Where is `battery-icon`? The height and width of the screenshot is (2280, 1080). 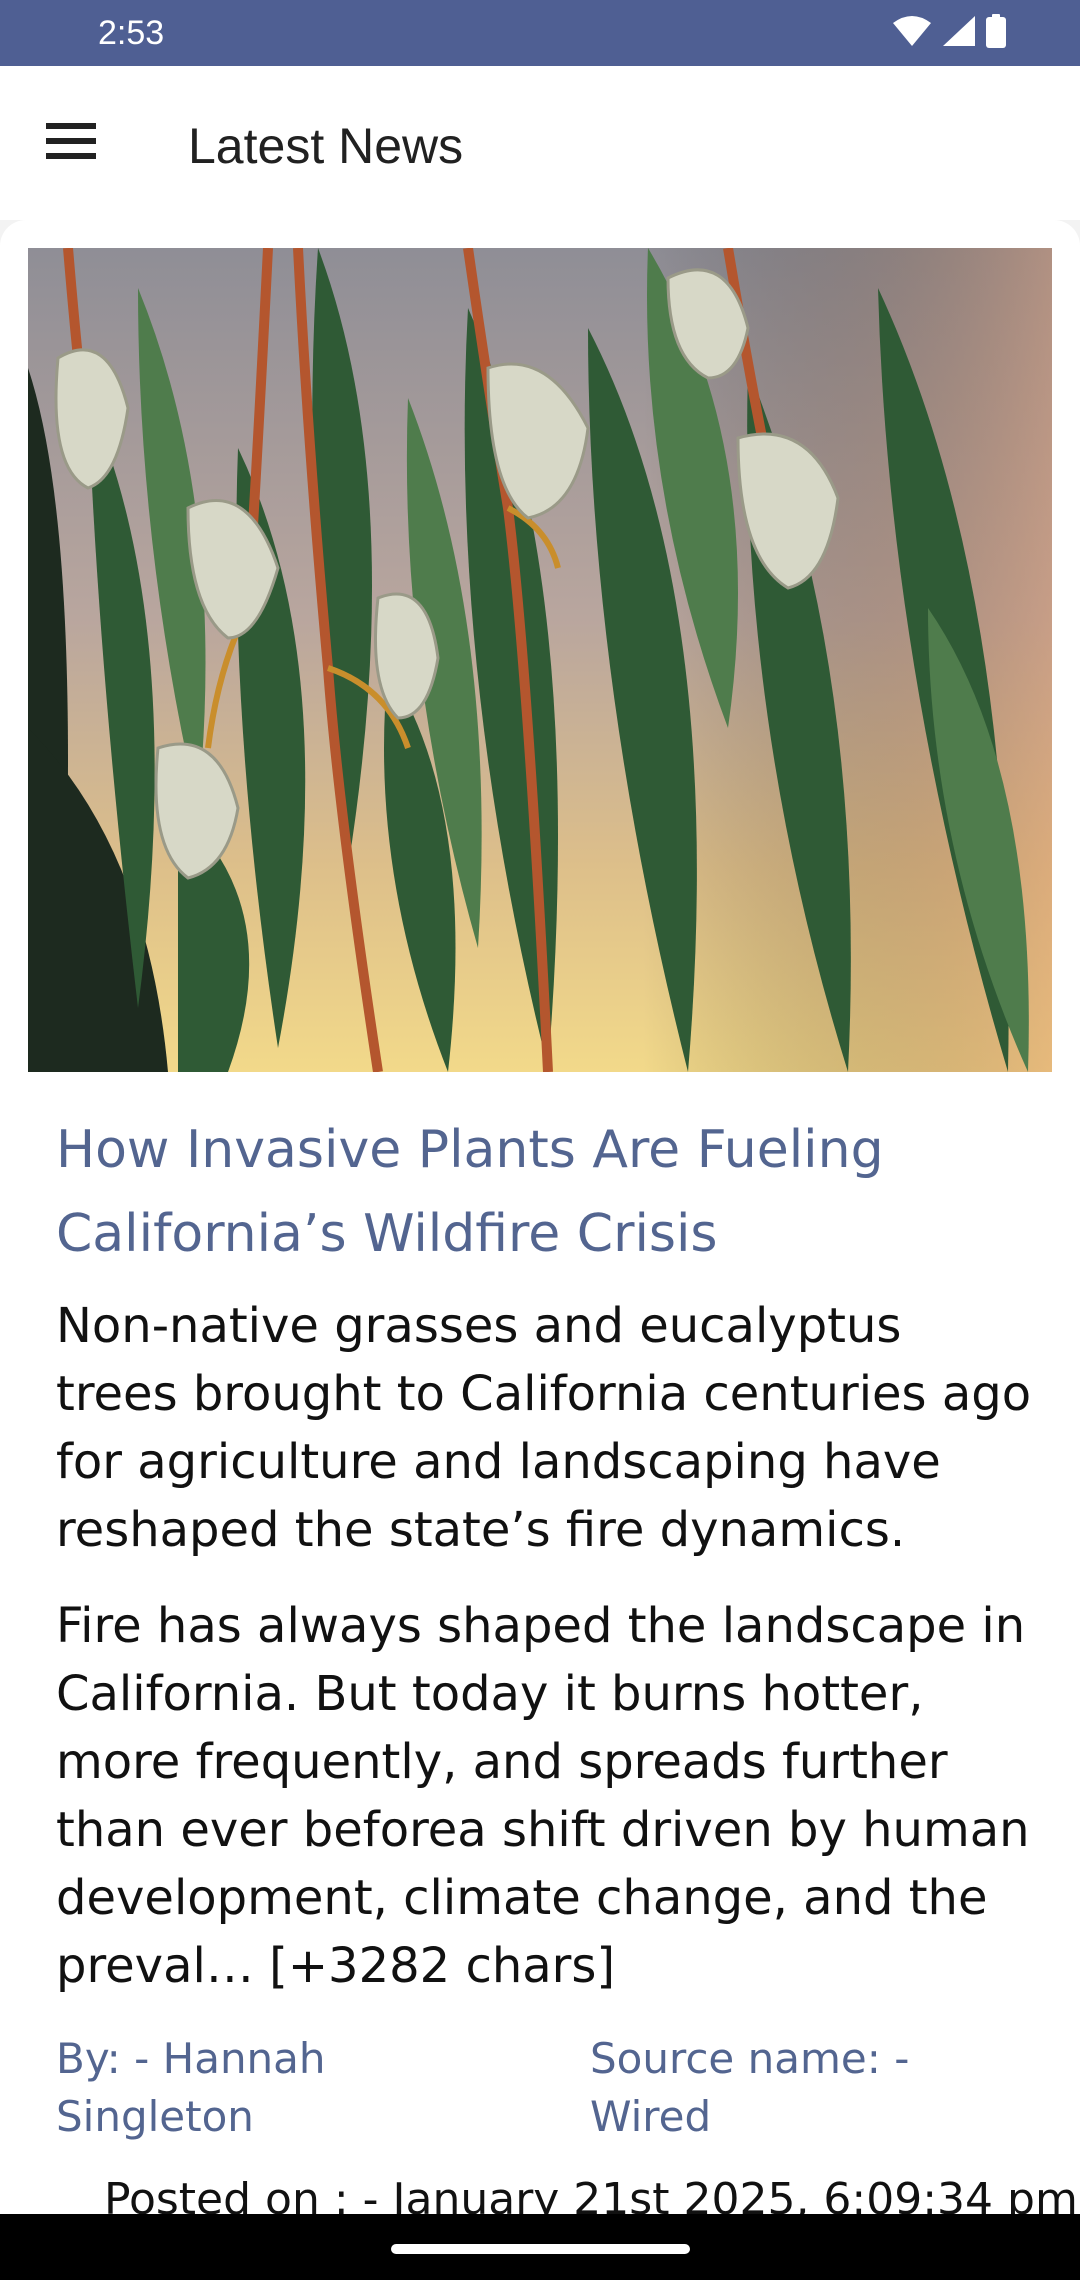
battery-icon is located at coordinates (996, 33).